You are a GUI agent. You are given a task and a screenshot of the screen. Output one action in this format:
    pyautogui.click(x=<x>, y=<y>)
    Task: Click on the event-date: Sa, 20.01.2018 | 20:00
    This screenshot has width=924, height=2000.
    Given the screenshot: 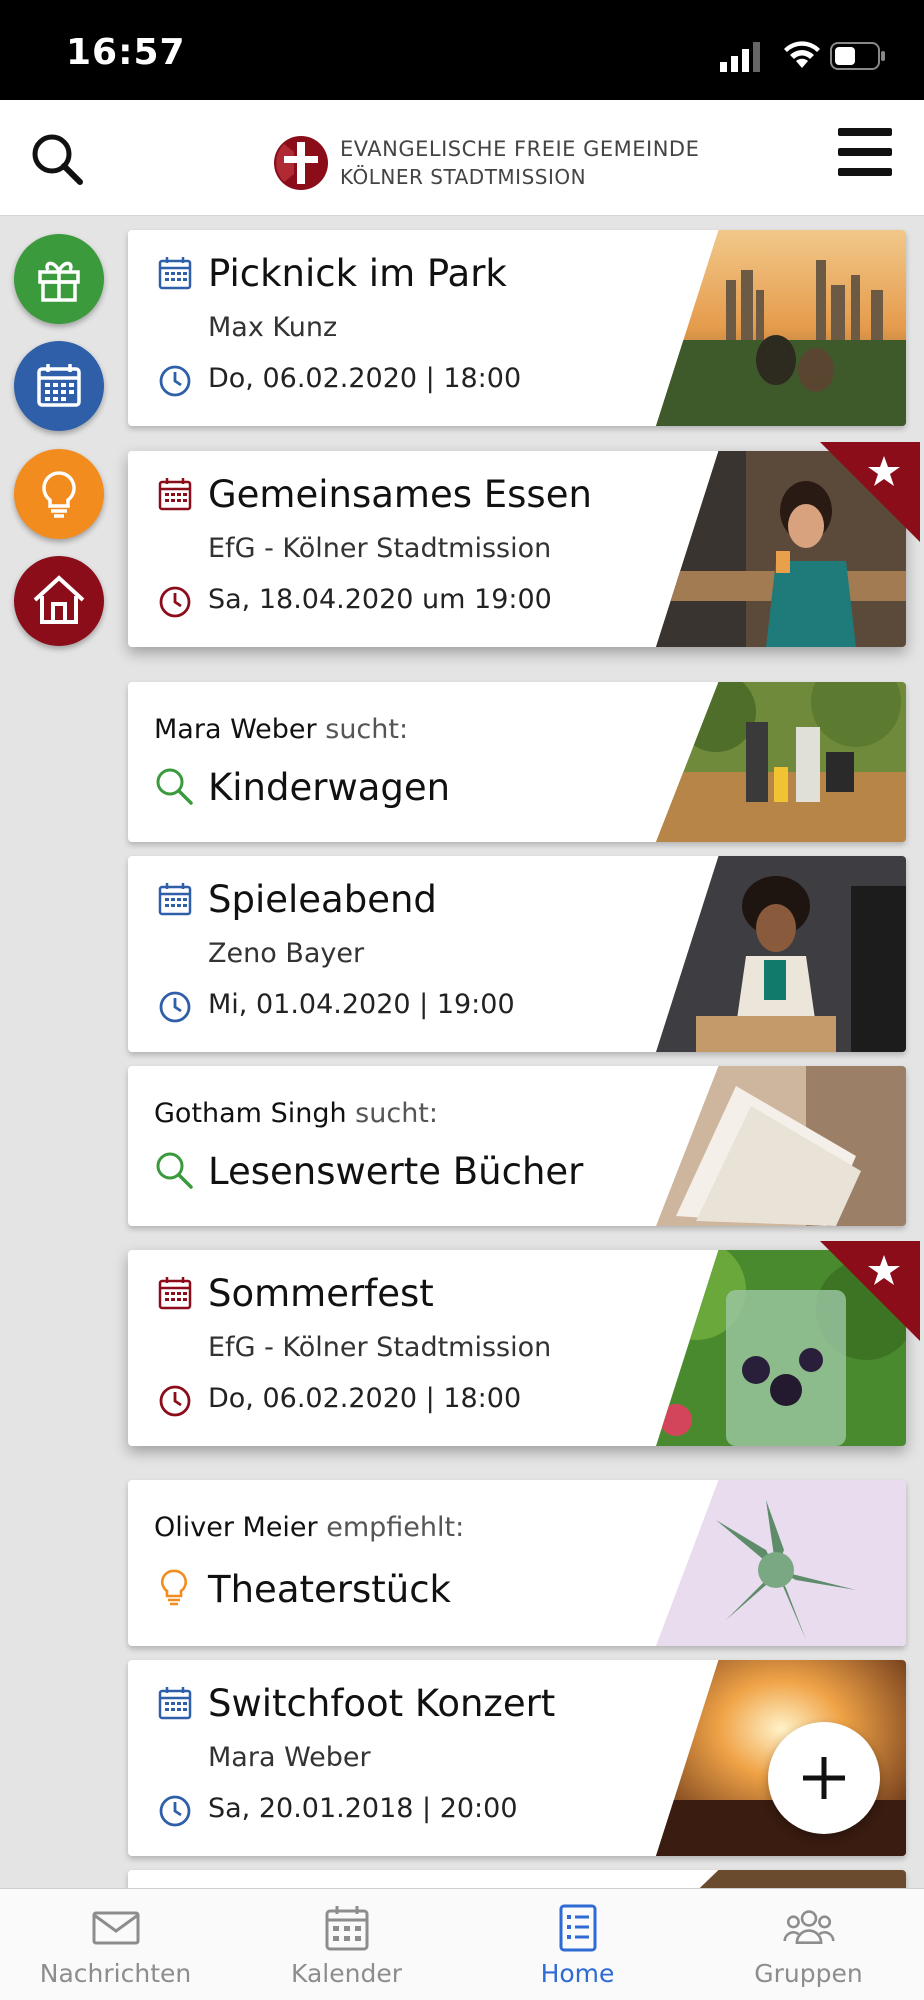 What is the action you would take?
    pyautogui.click(x=363, y=1808)
    